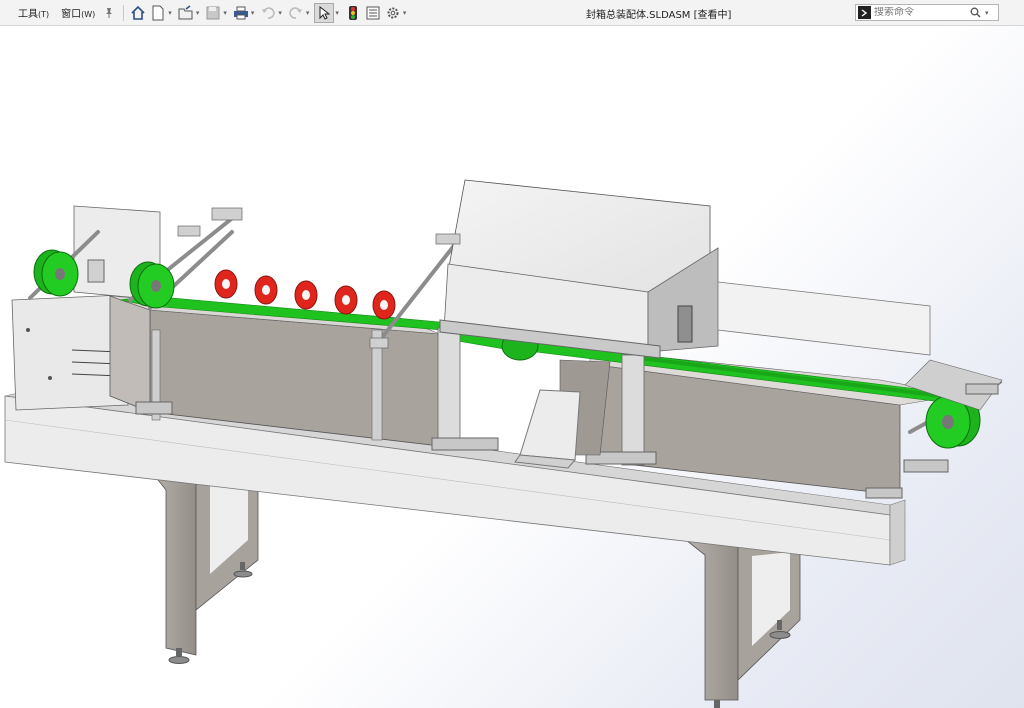 The width and height of the screenshot is (1024, 708). What do you see at coordinates (253, 13) in the screenshot?
I see `print-dropdown-icon: ▾` at bounding box center [253, 13].